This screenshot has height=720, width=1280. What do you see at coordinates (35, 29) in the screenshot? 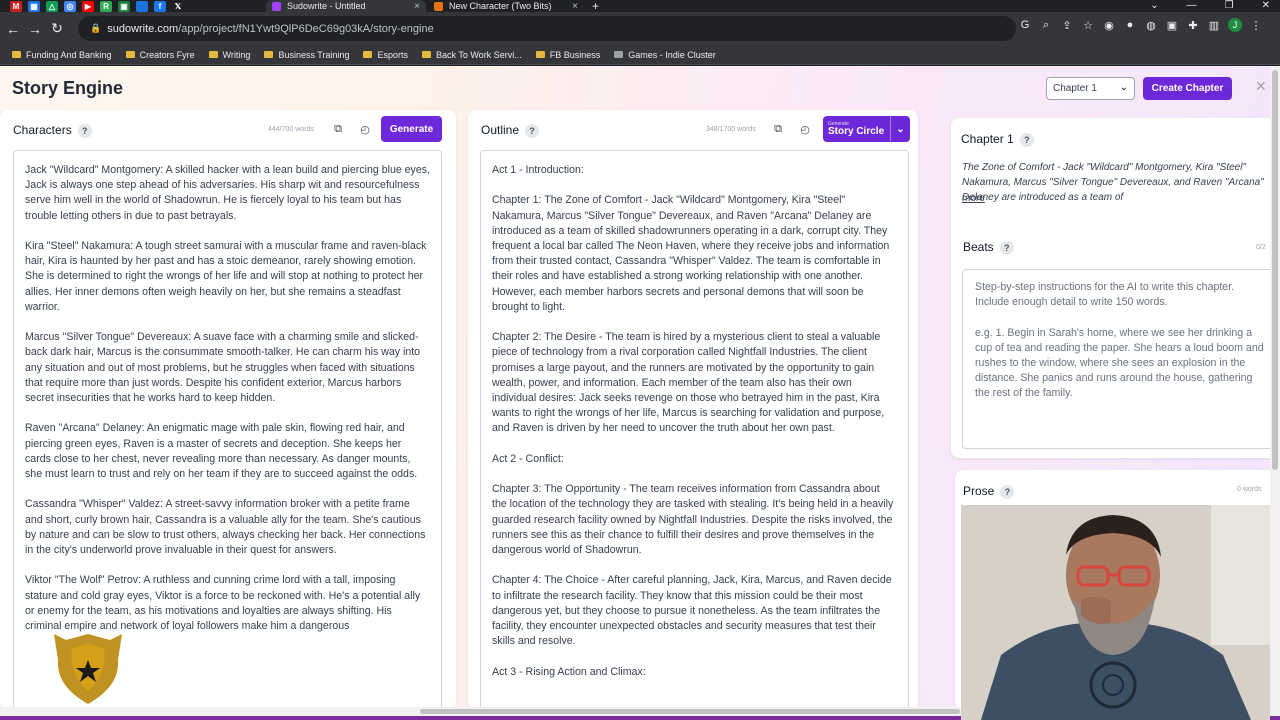
I see `forward-icon: →` at bounding box center [35, 29].